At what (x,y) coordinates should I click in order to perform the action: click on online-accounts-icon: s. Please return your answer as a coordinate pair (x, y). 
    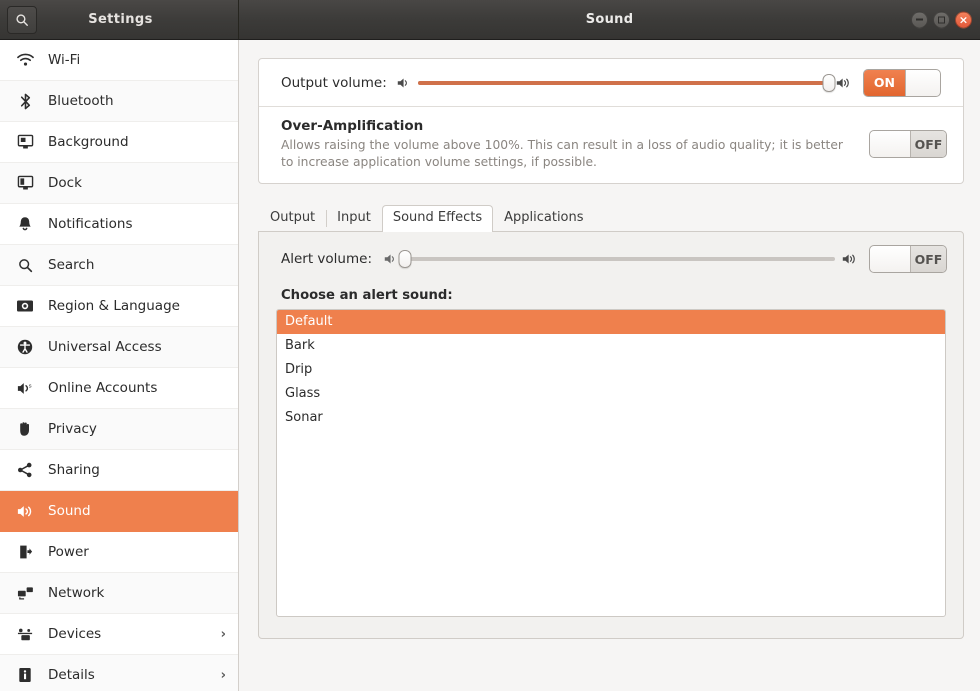
    Looking at the image, I should click on (25, 388).